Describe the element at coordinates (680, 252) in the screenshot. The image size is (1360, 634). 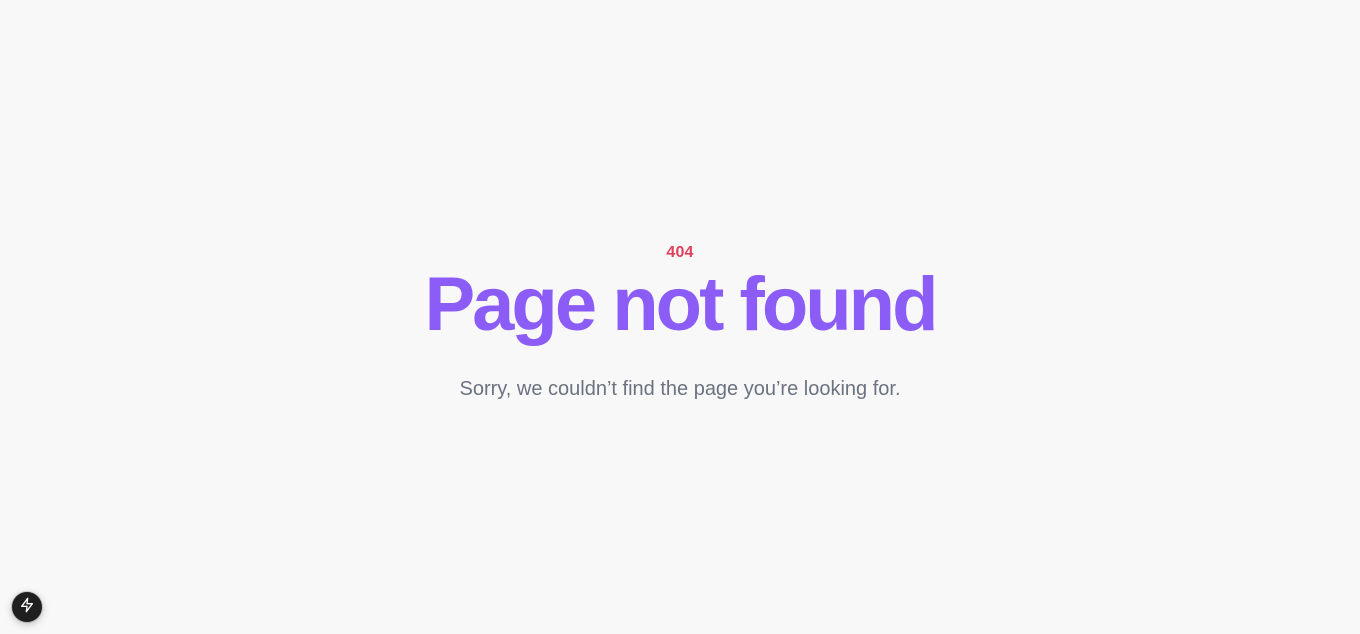
I see `error-code: 404` at that location.